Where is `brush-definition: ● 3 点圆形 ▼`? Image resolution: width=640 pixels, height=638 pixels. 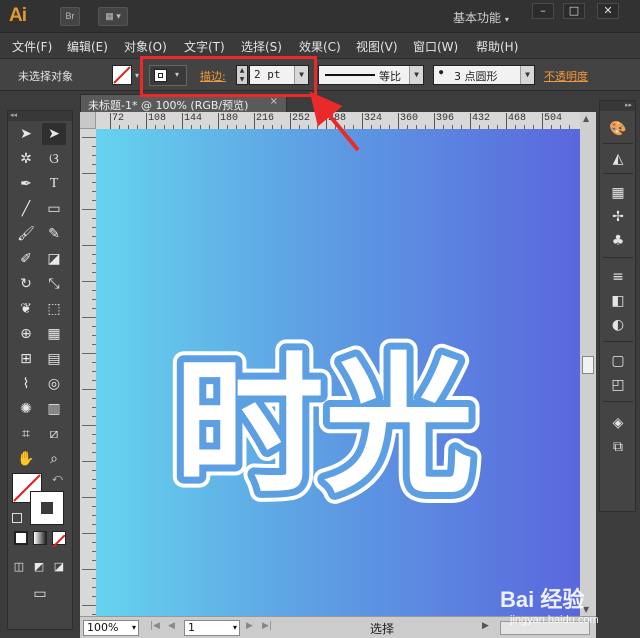
brush-definition: ● 3 点圆形 ▼ is located at coordinates (484, 75).